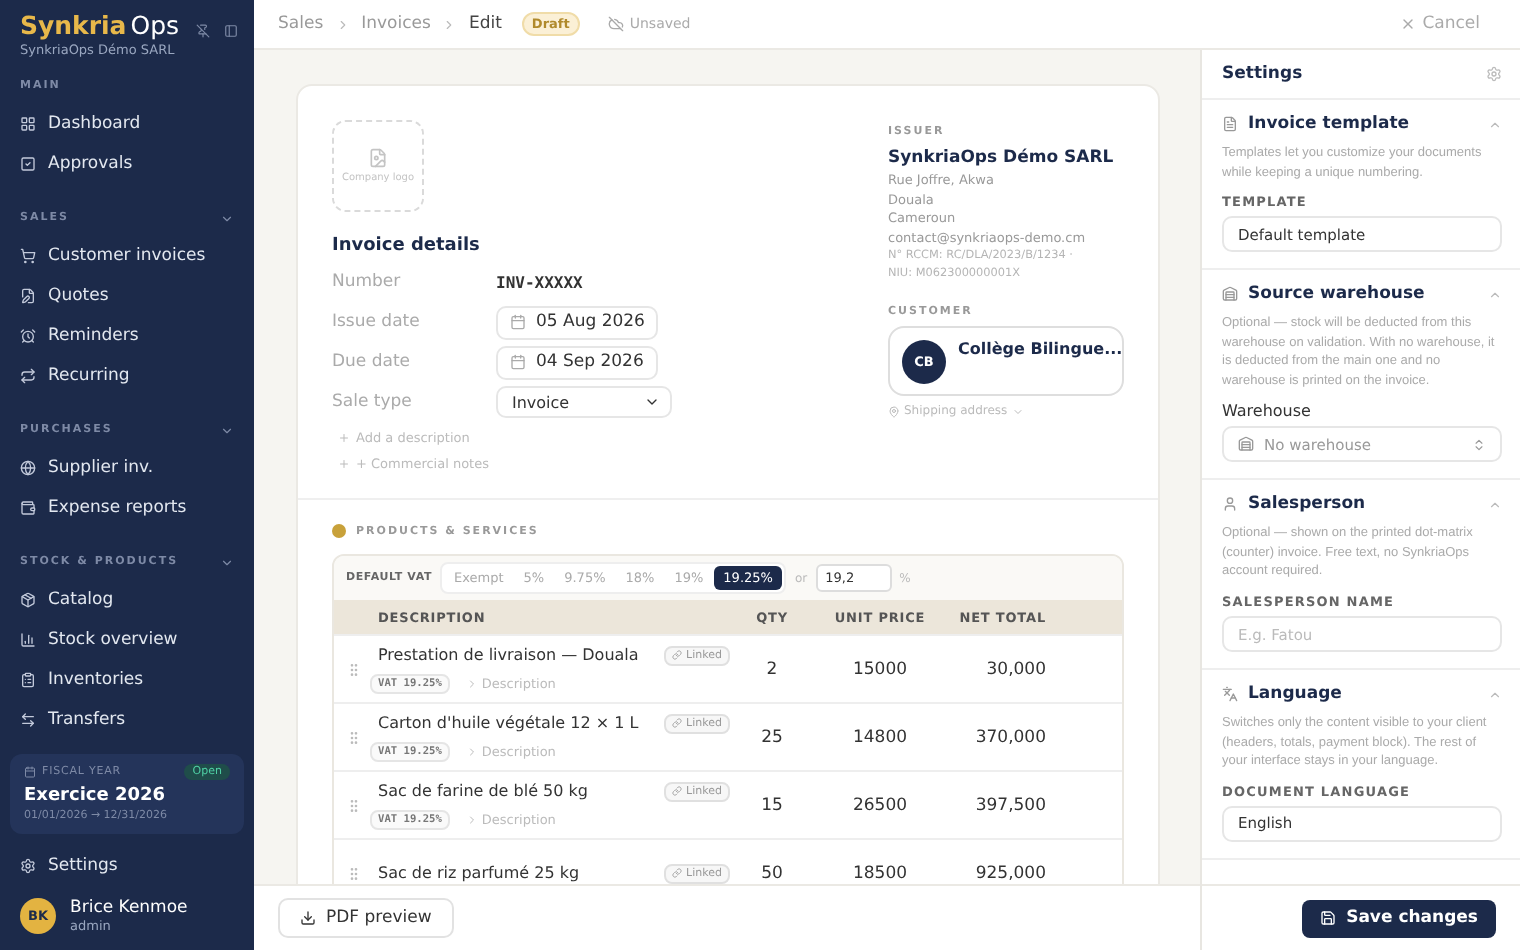 The width and height of the screenshot is (1520, 950). I want to click on section-title: Invoice template, so click(1330, 124).